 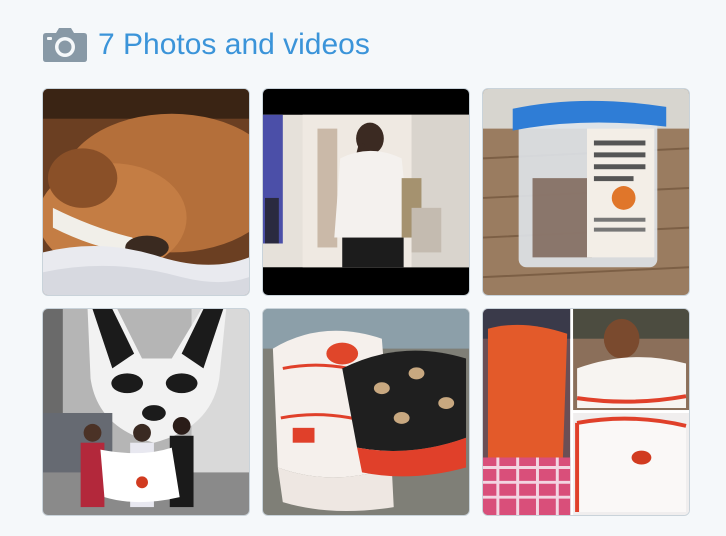 I want to click on dog-sleeping-image, so click(x=146, y=192).